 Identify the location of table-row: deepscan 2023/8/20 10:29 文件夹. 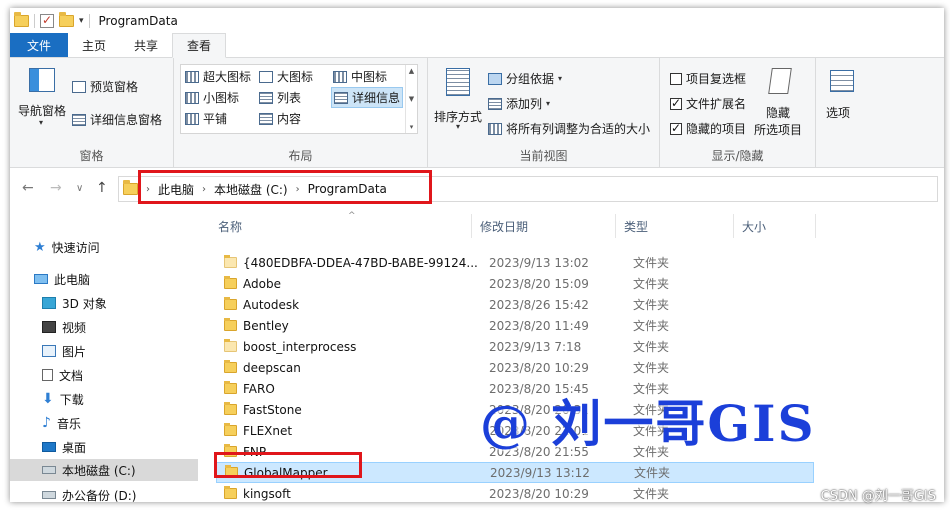
(515, 367).